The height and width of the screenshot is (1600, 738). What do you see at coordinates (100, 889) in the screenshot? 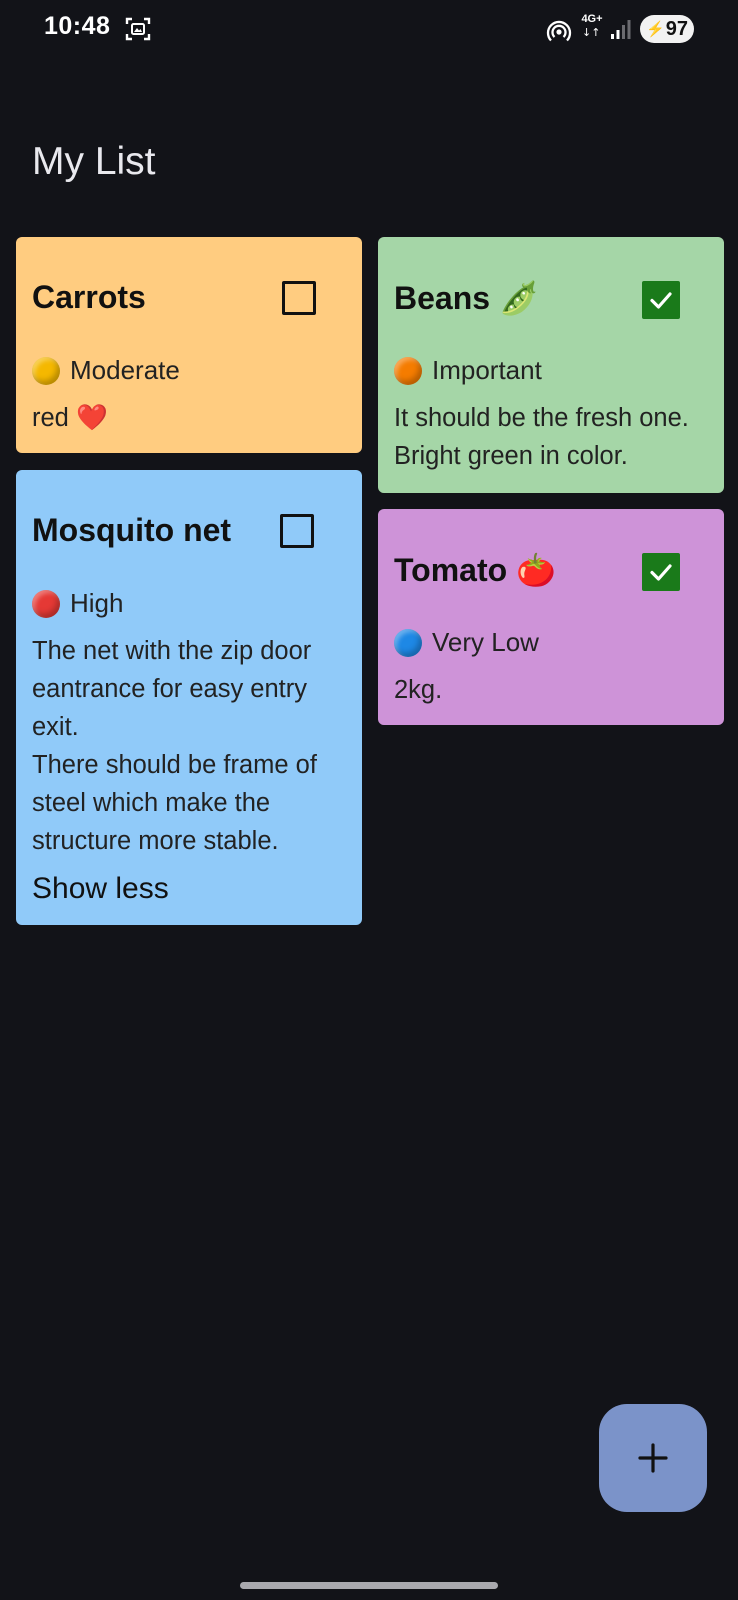
I see `show-less-button: Show less` at bounding box center [100, 889].